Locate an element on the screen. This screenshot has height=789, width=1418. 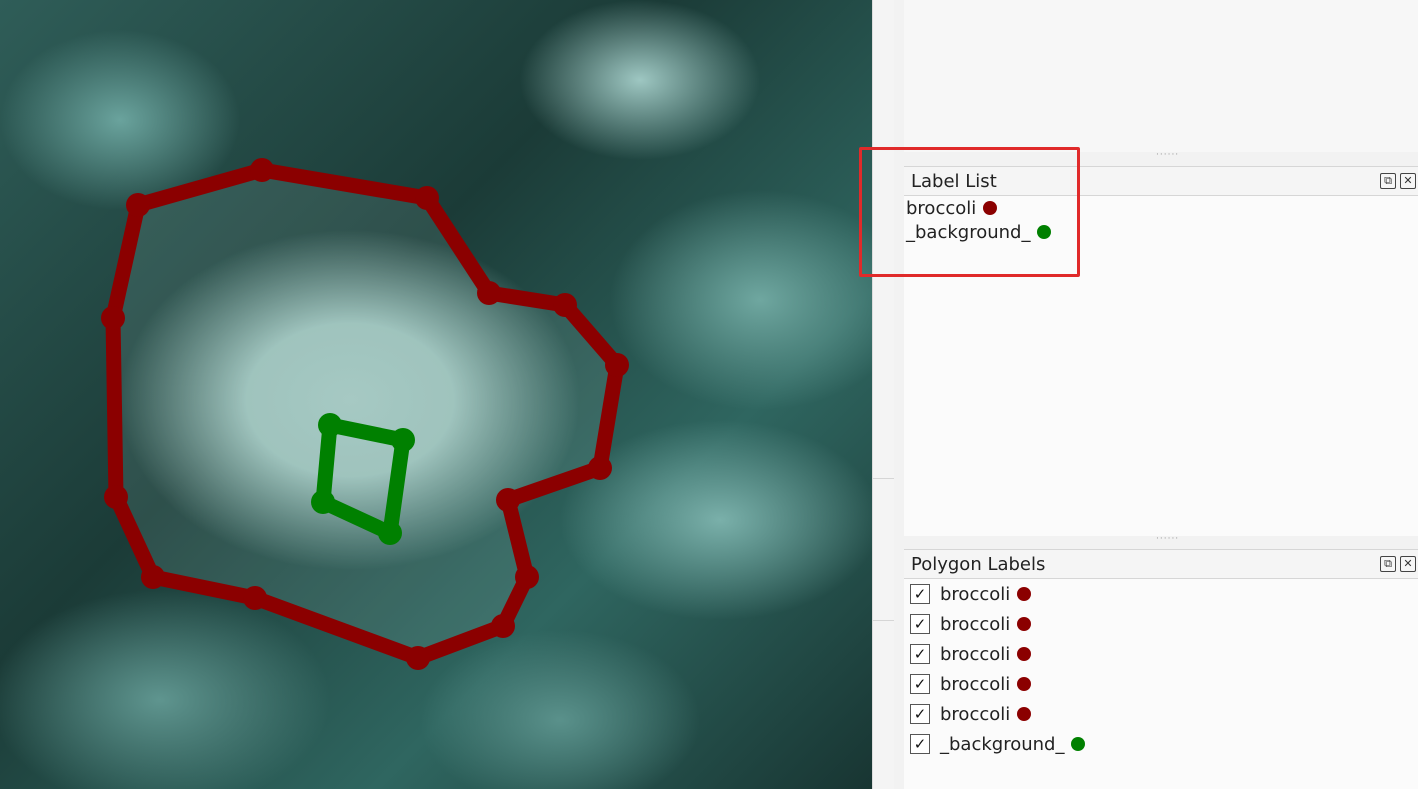
label-name: broccoli is located at coordinates (941, 208).